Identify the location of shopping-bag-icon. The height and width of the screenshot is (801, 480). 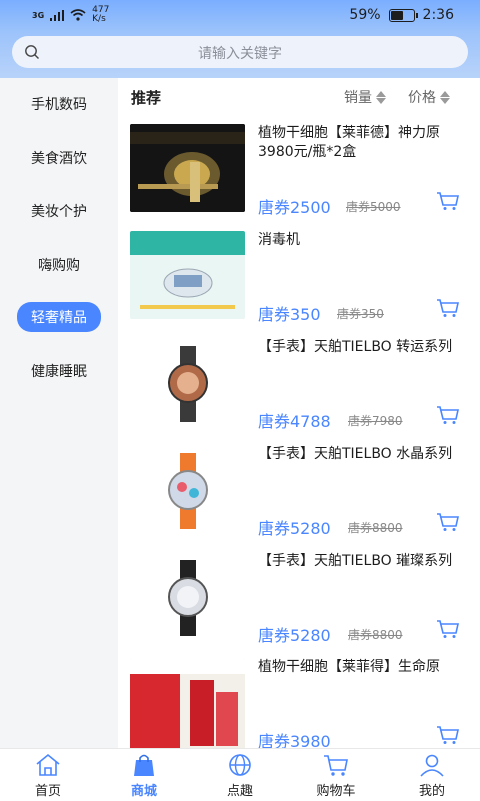
(144, 765).